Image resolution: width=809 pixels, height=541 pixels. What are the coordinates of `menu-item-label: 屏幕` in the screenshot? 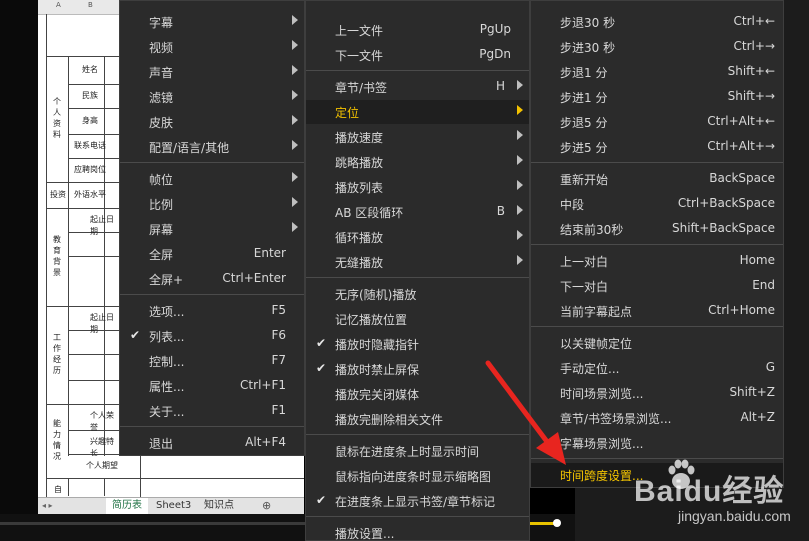 It's located at (161, 230).